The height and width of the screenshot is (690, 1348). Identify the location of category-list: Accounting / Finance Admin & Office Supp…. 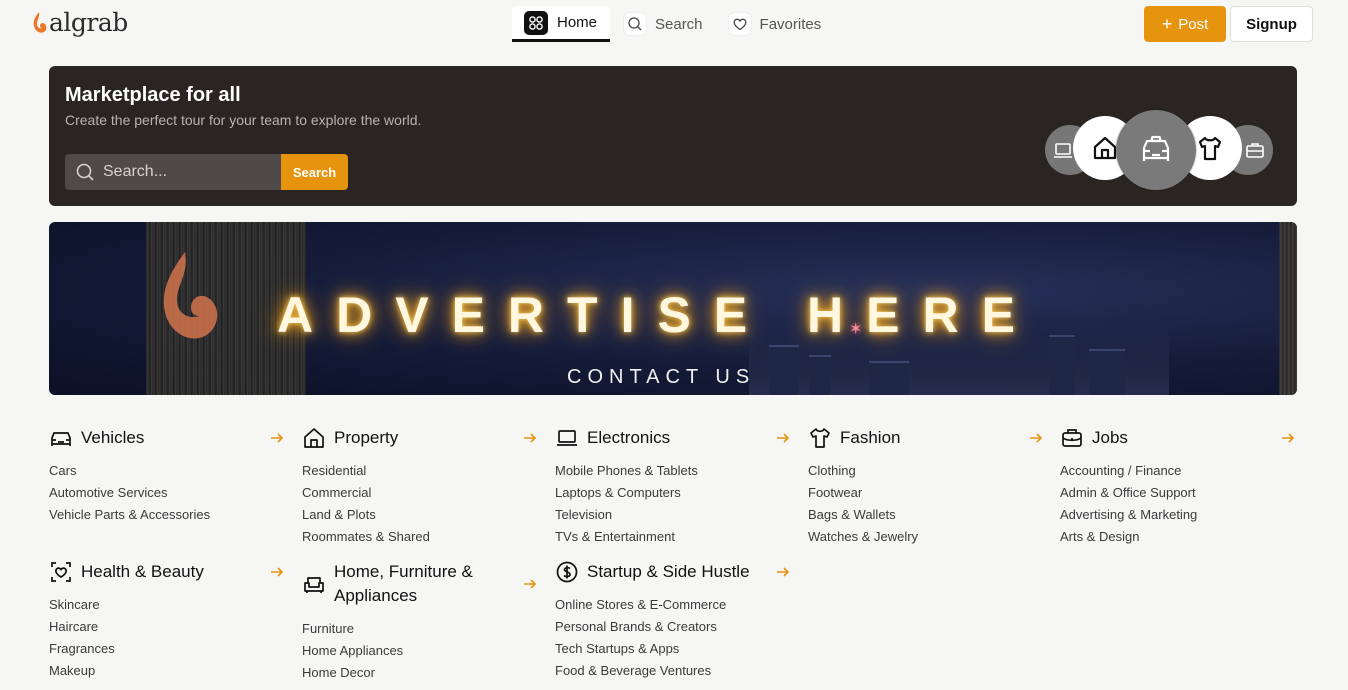
(1178, 504).